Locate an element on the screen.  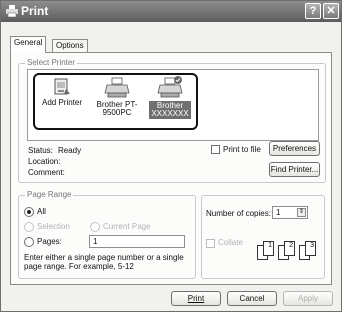
collate-label: Collate is located at coordinates (230, 242).